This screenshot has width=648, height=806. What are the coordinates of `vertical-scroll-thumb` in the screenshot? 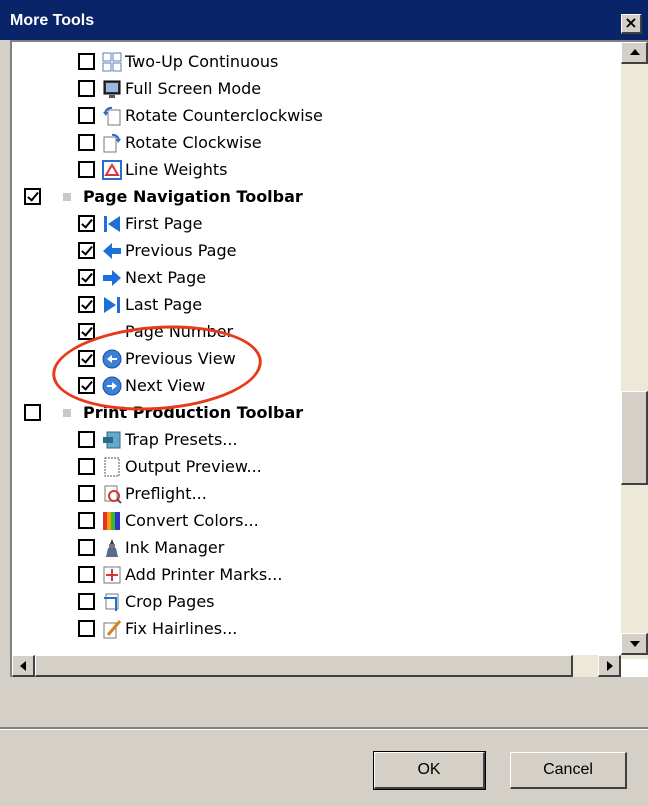 It's located at (634, 438).